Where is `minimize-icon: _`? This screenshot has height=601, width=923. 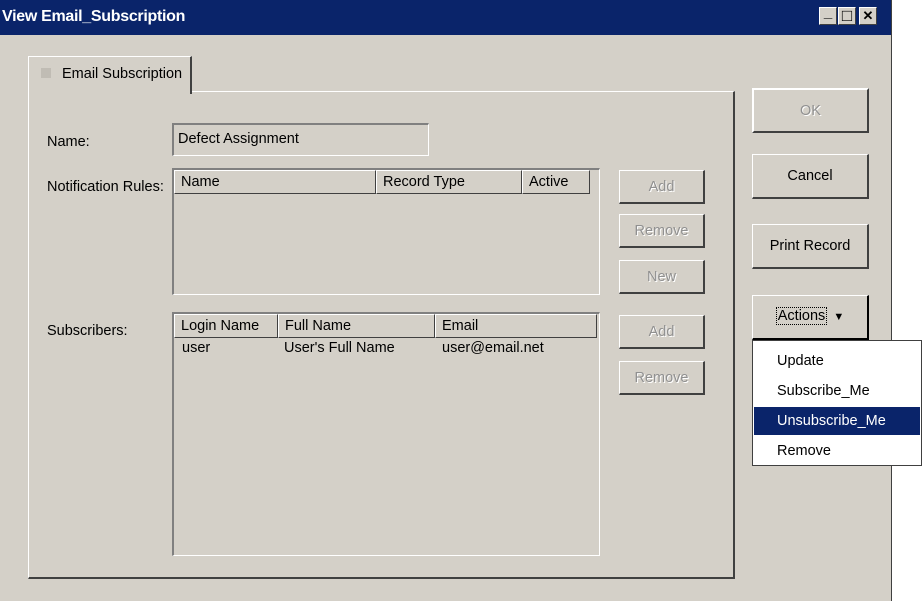 minimize-icon: _ is located at coordinates (828, 12).